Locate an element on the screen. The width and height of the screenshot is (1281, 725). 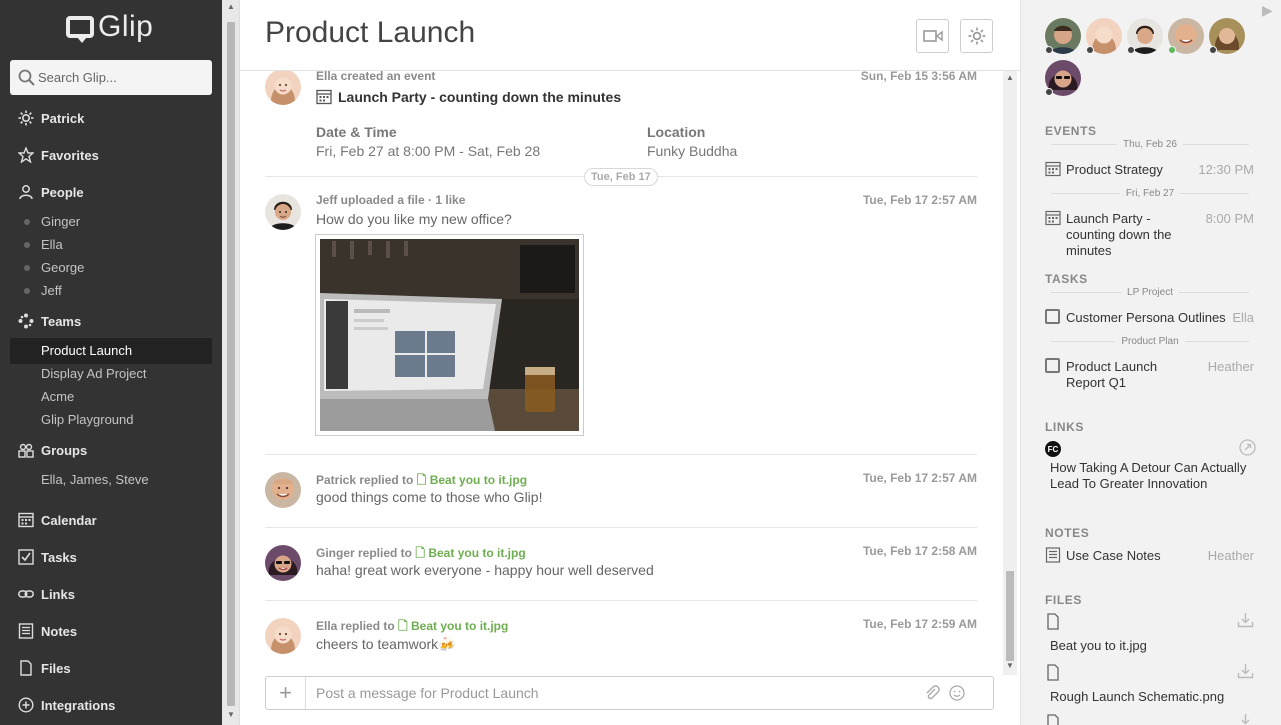
task-item-title: Product Launch Report Q1 is located at coordinates (1123, 375).